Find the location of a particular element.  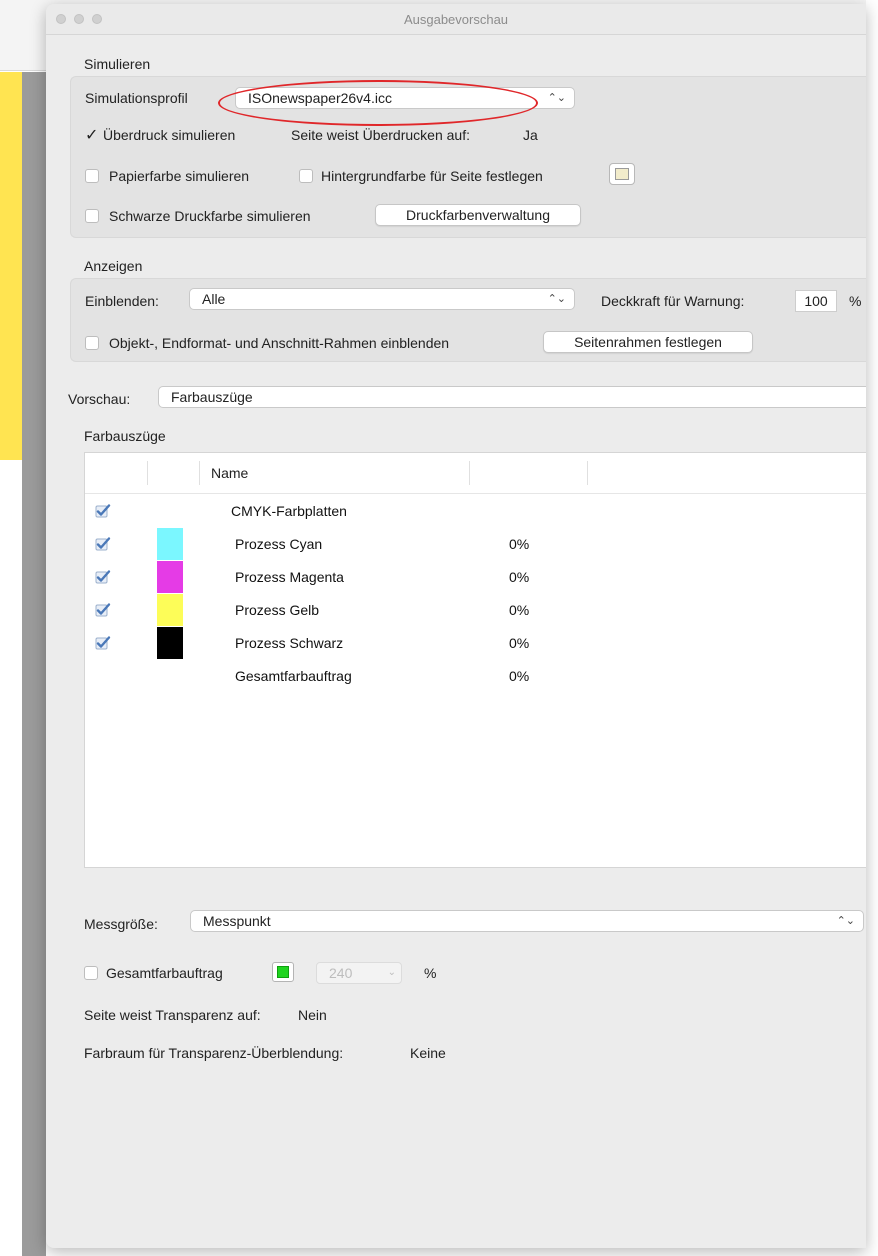

overprint-info-label: Seite weist Überdrucken auf: is located at coordinates (380, 135).